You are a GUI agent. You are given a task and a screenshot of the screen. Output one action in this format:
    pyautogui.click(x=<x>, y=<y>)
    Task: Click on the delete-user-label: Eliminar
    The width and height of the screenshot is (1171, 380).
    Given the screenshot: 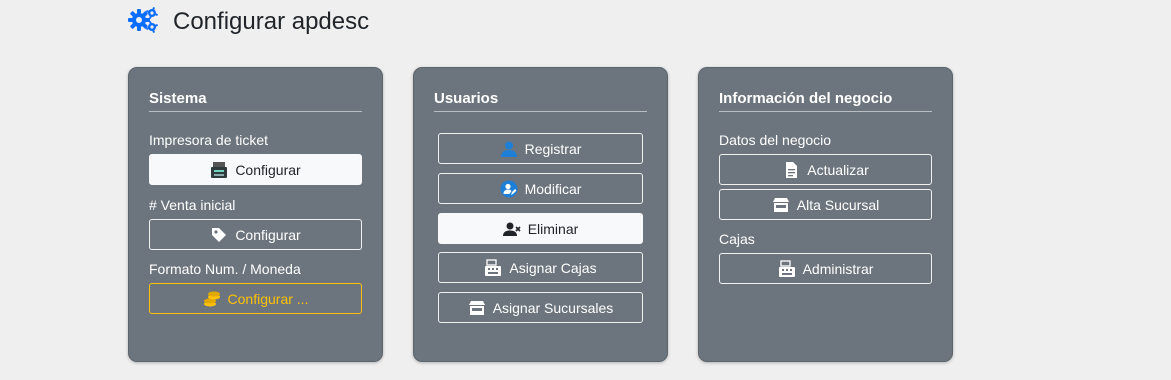 What is the action you would take?
    pyautogui.click(x=553, y=228)
    